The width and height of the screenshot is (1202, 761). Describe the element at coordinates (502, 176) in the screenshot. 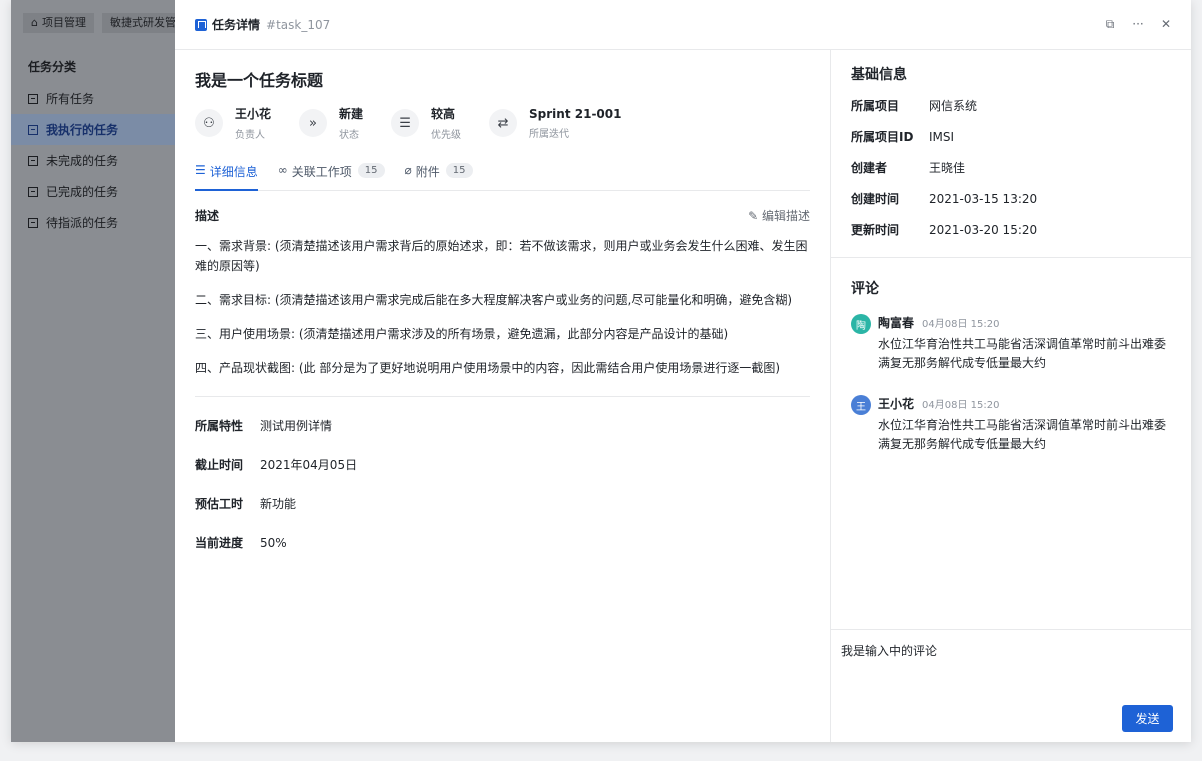

I see `detail-tabs: ☰ 详细信息 ∞ 关联工作项 15 ⌀ 附件 15` at that location.